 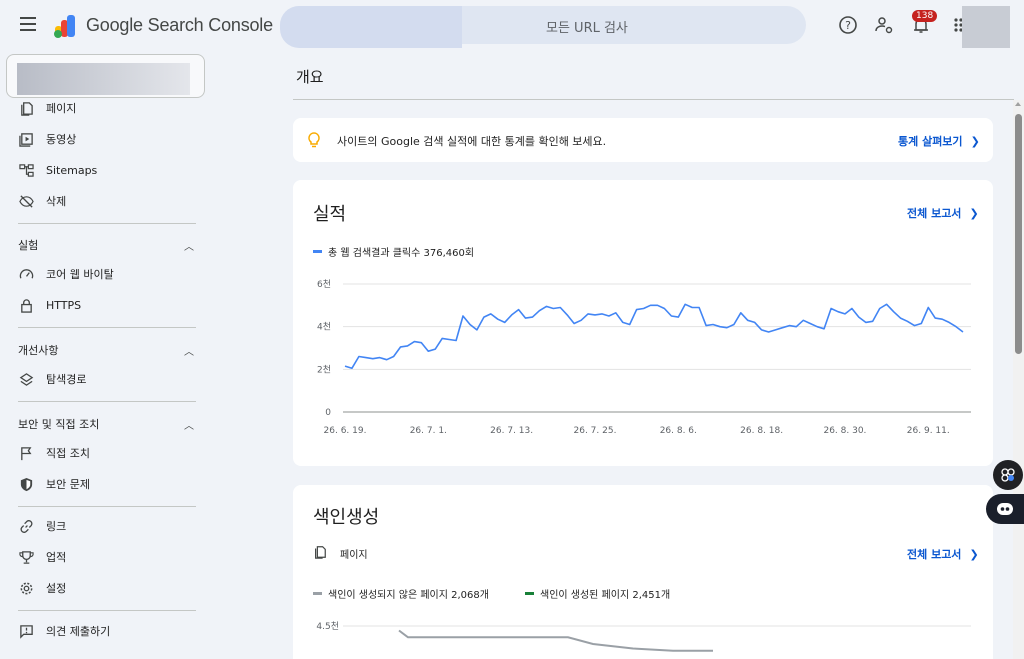 What do you see at coordinates (68, 453) in the screenshot?
I see `sidebar-item-label: 직접 조치` at bounding box center [68, 453].